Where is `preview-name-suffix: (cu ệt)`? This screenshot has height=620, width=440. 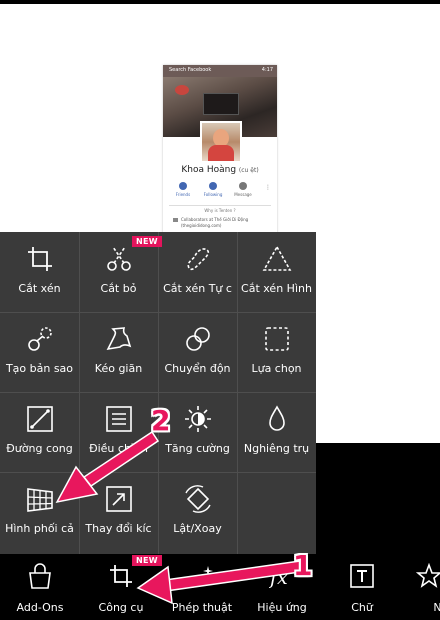 preview-name-suffix: (cu ệt) is located at coordinates (248, 170).